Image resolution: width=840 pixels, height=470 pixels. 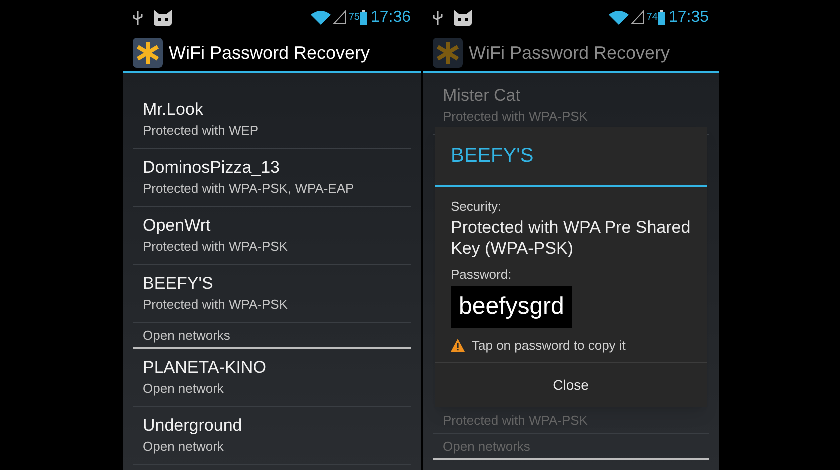 I want to click on close-button: Close, so click(x=571, y=384).